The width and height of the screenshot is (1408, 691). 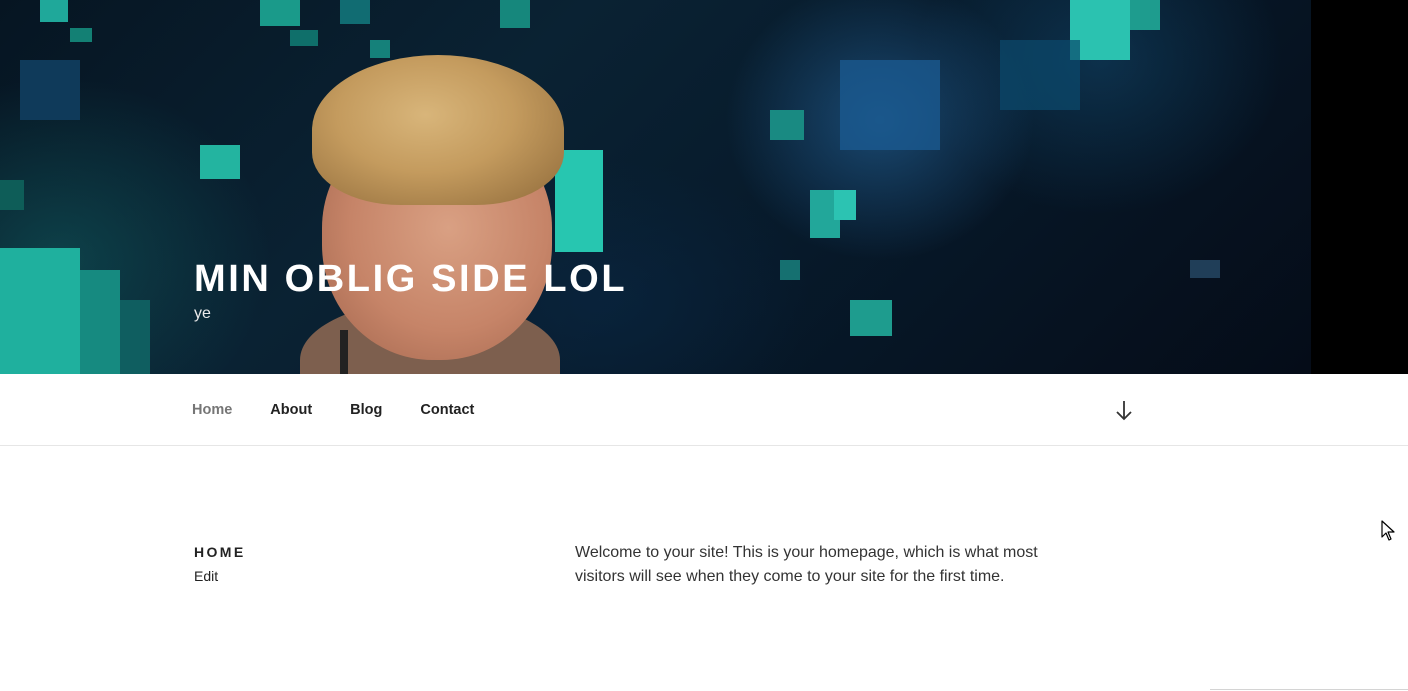 I want to click on nav-item-contact: Contact, so click(x=447, y=410).